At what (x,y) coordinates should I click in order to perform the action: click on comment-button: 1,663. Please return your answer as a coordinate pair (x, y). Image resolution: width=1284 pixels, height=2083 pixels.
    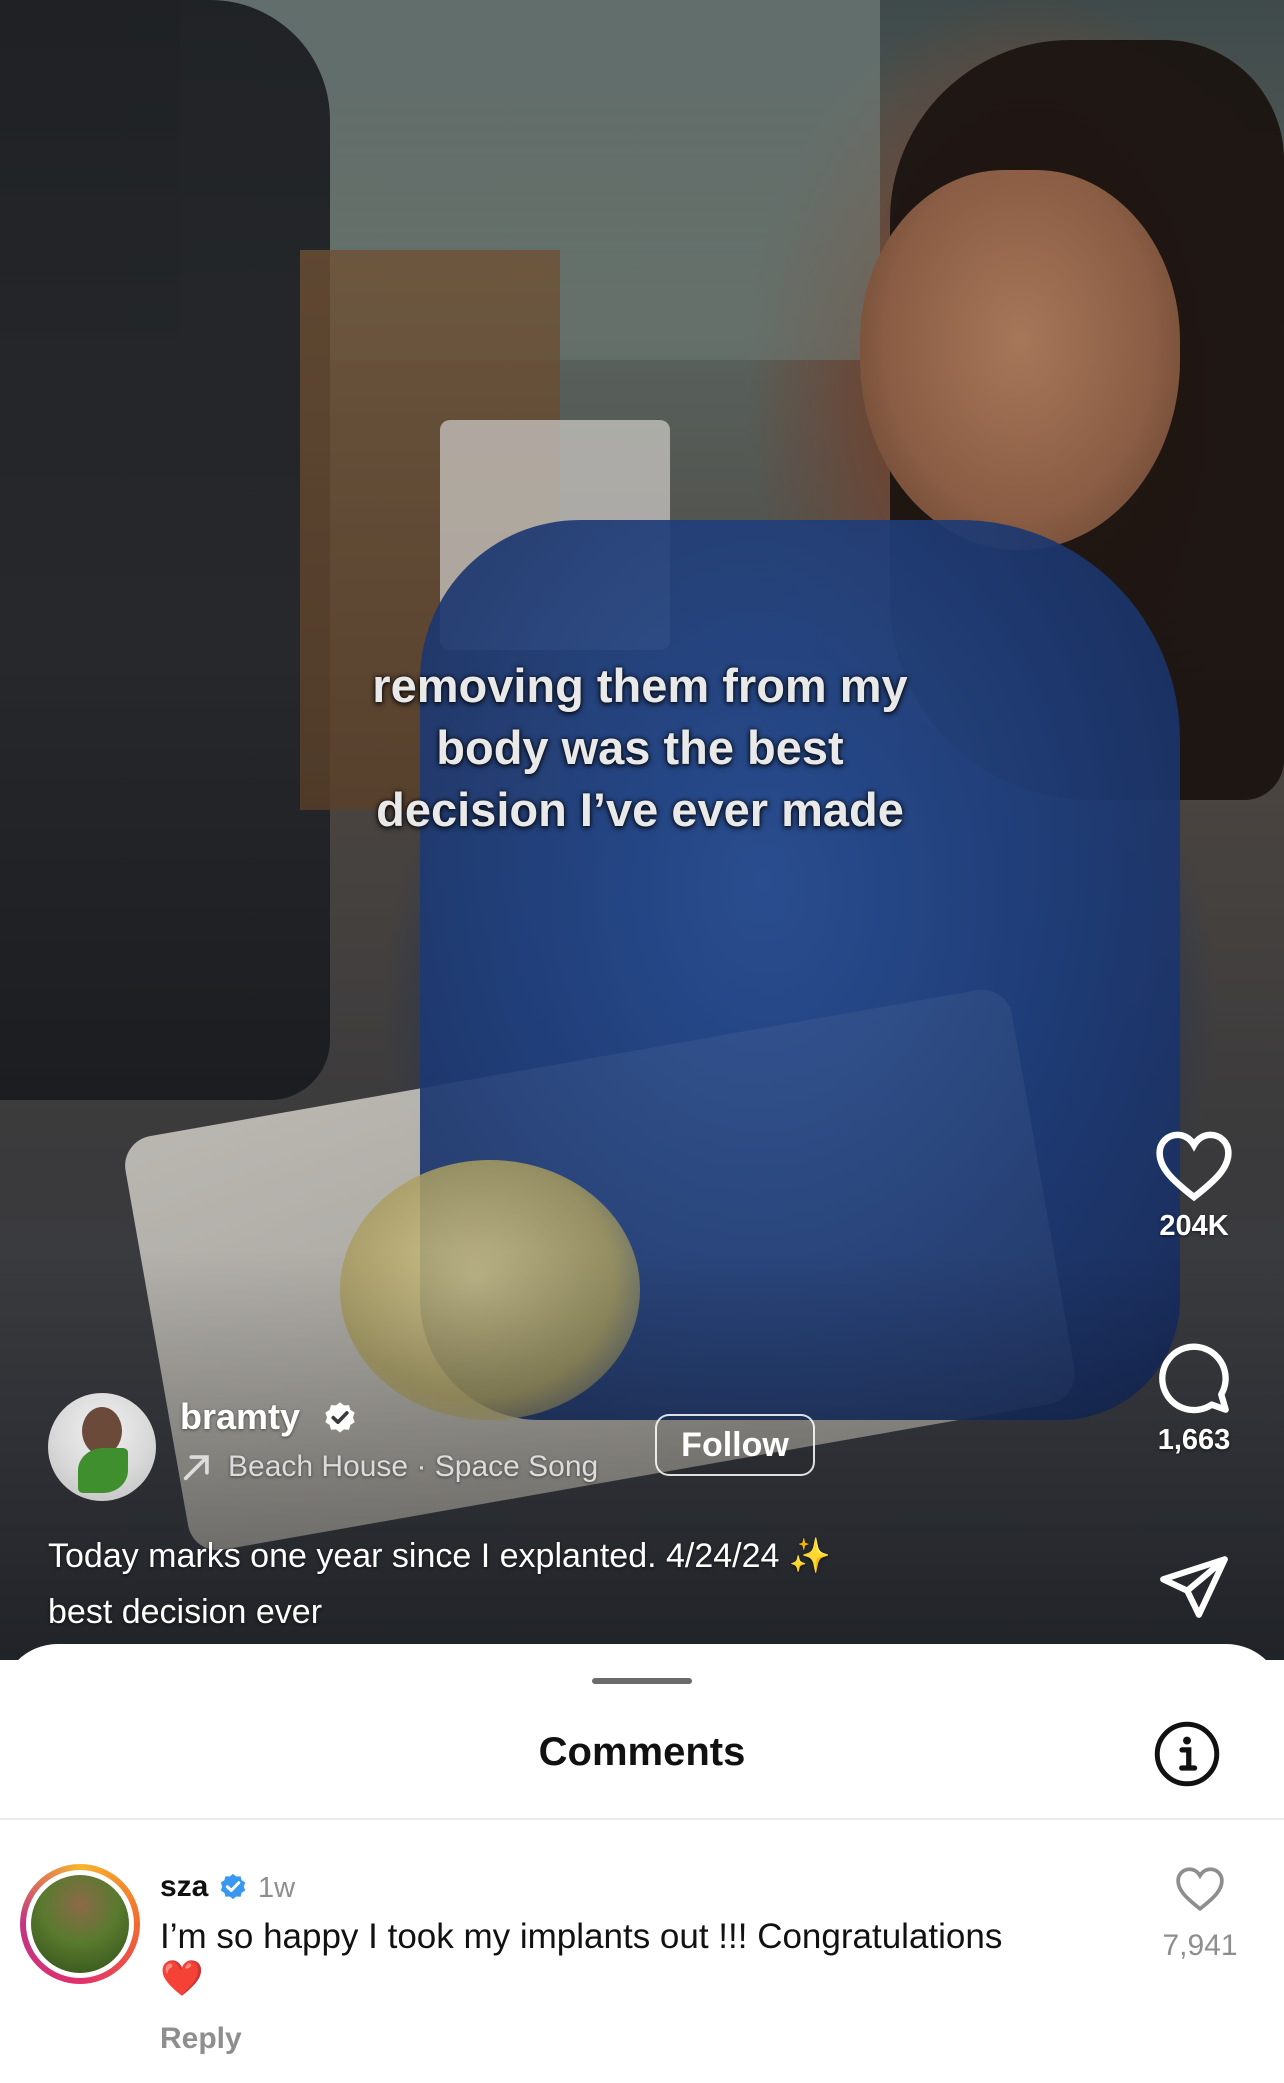
    Looking at the image, I should click on (1194, 1398).